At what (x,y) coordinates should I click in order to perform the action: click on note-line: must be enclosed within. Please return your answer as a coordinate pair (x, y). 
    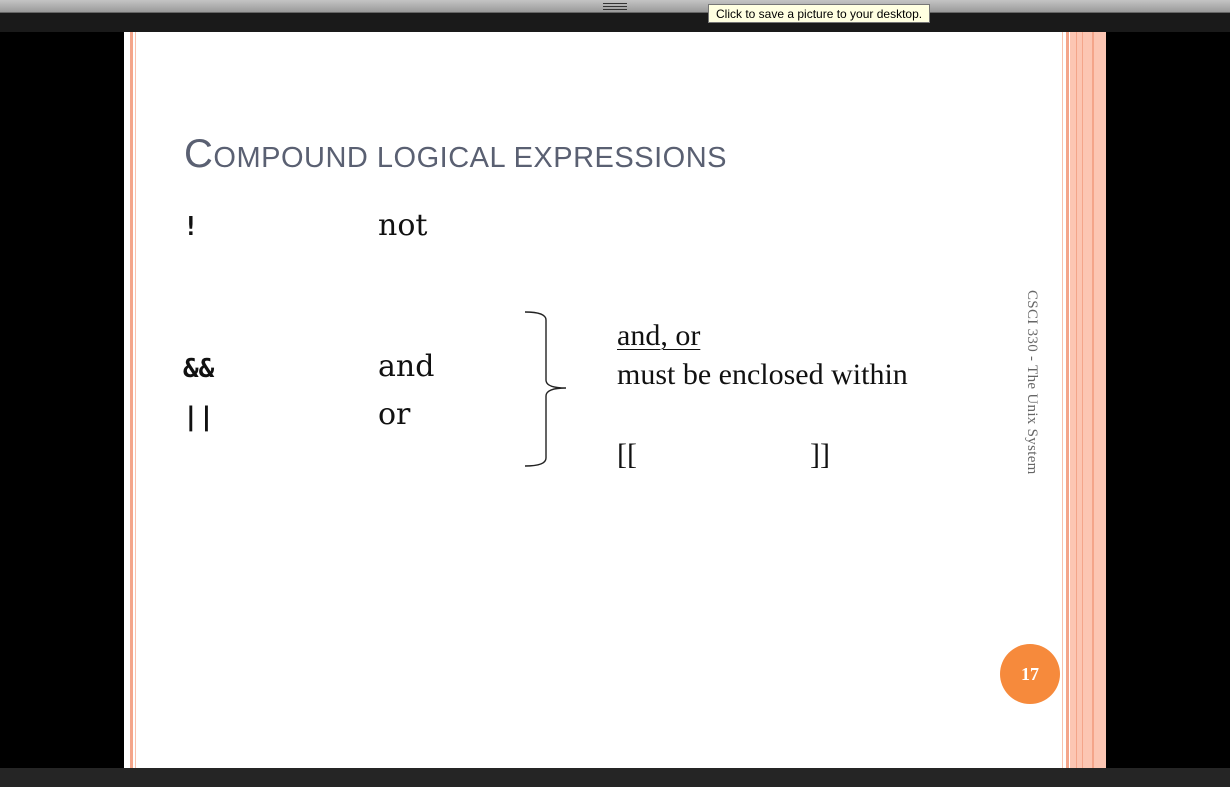
    Looking at the image, I should click on (762, 374).